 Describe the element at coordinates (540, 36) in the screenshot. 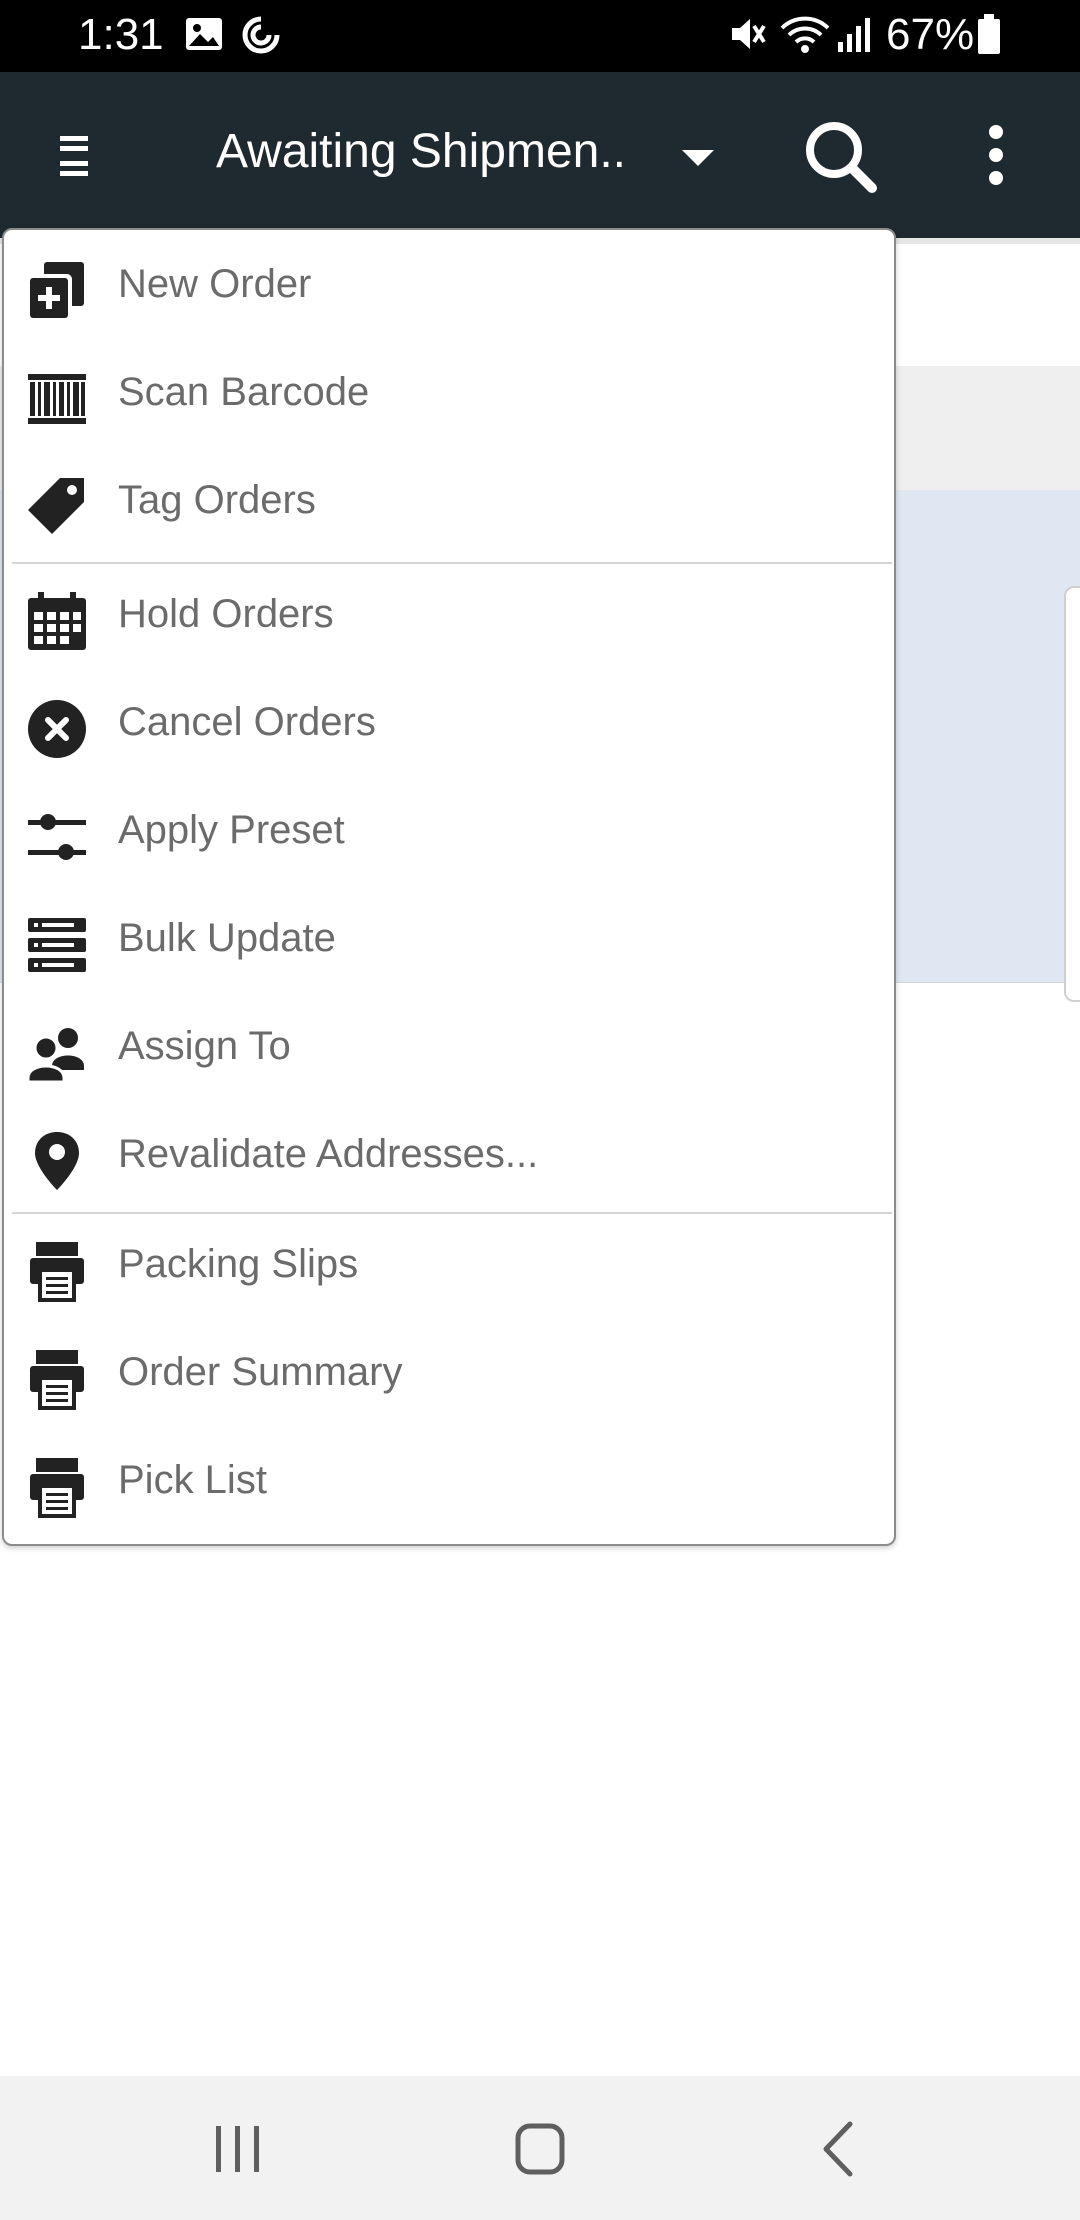

I see `status-bar: 1:31 67%` at that location.